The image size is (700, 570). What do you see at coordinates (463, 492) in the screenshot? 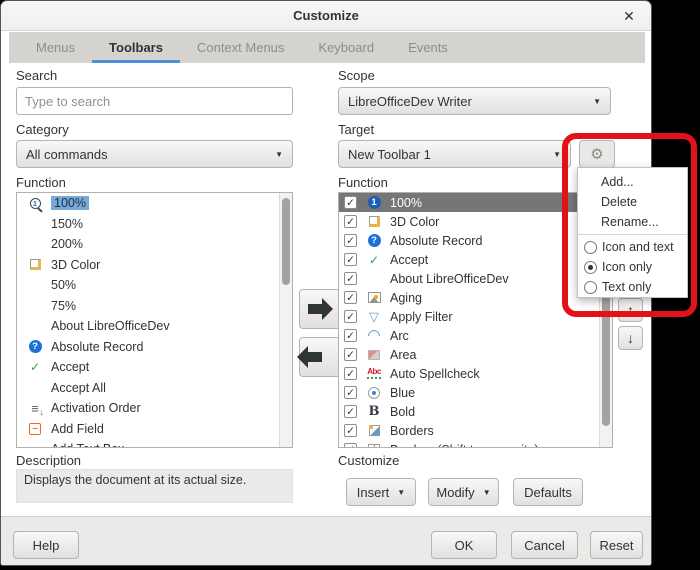
I see `modify-dropdown-button: Modify ▼` at bounding box center [463, 492].